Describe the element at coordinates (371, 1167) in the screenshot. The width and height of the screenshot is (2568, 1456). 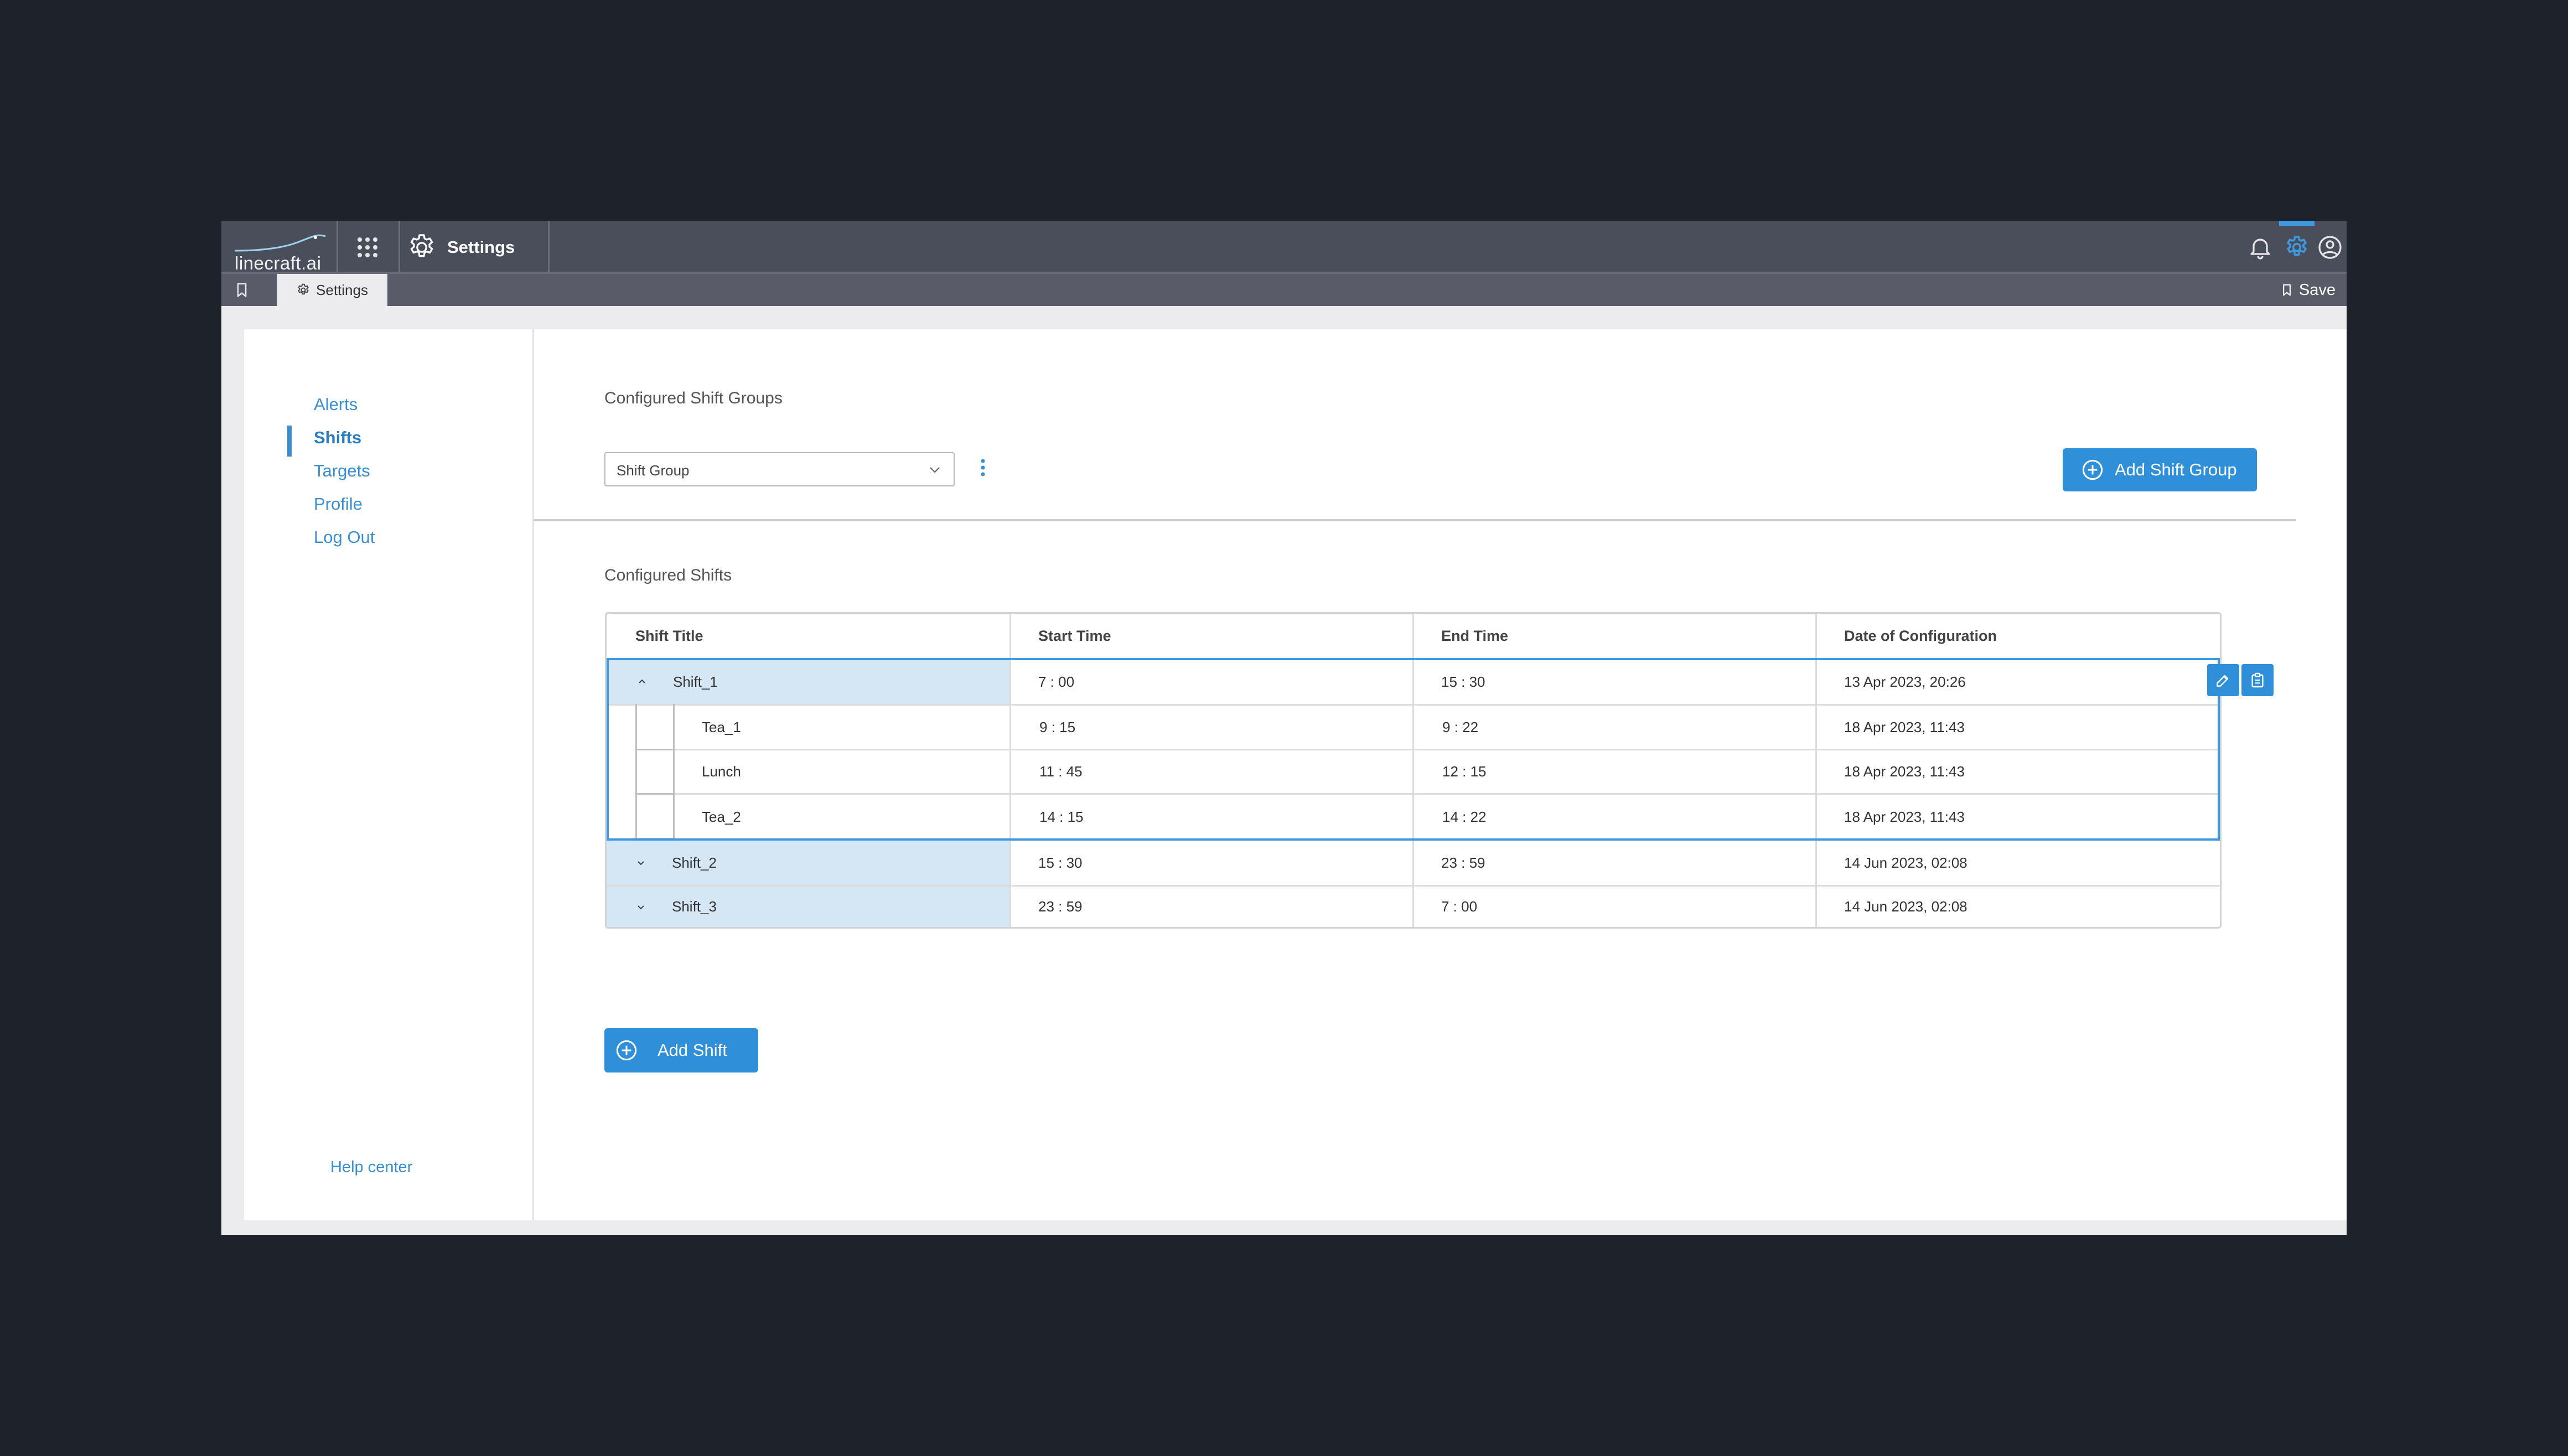
I see `help-center-link: Help center` at that location.